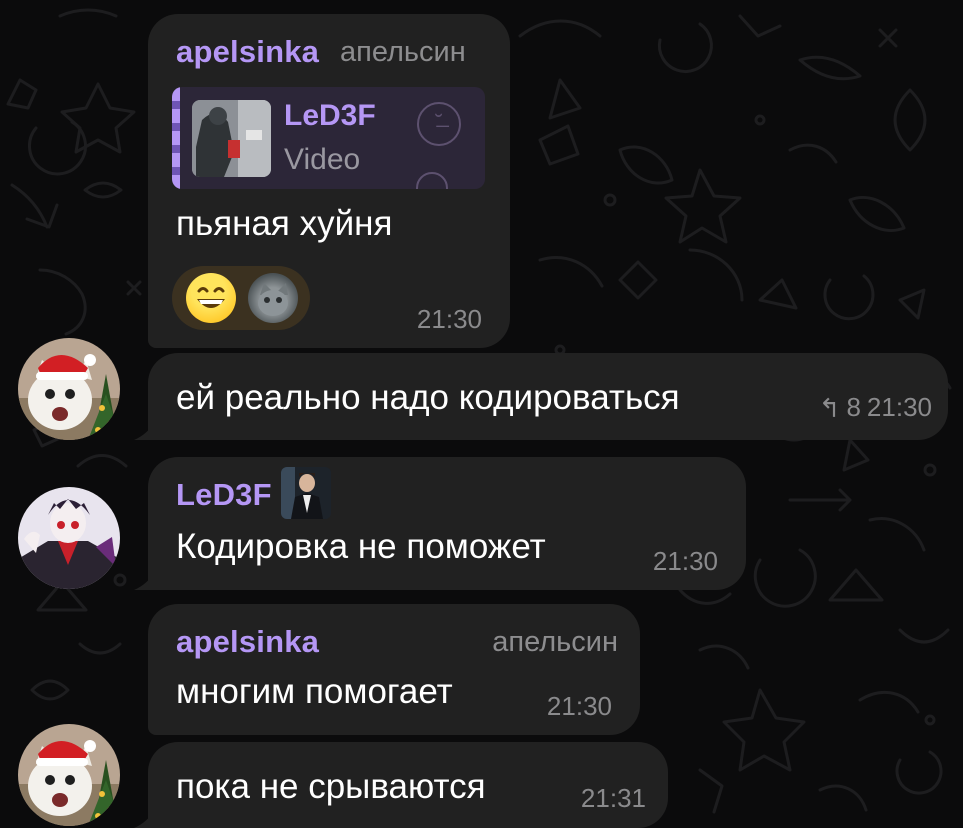  What do you see at coordinates (613, 798) in the screenshot?
I see `message-time: 21:31` at bounding box center [613, 798].